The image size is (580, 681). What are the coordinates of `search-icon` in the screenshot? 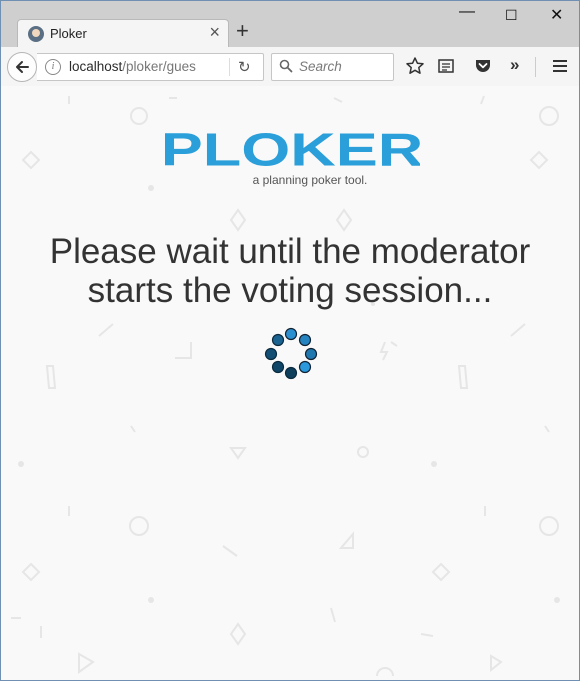 It's located at (286, 66).